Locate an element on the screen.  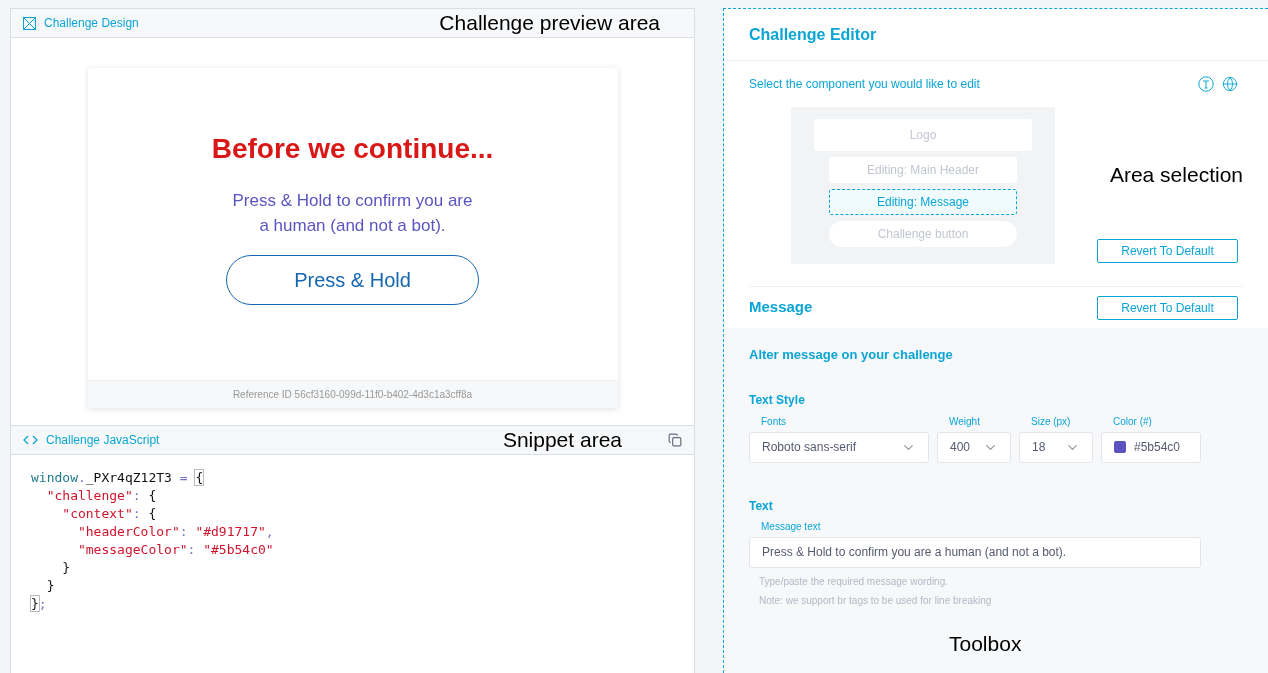
field-label: Fonts is located at coordinates (774, 421).